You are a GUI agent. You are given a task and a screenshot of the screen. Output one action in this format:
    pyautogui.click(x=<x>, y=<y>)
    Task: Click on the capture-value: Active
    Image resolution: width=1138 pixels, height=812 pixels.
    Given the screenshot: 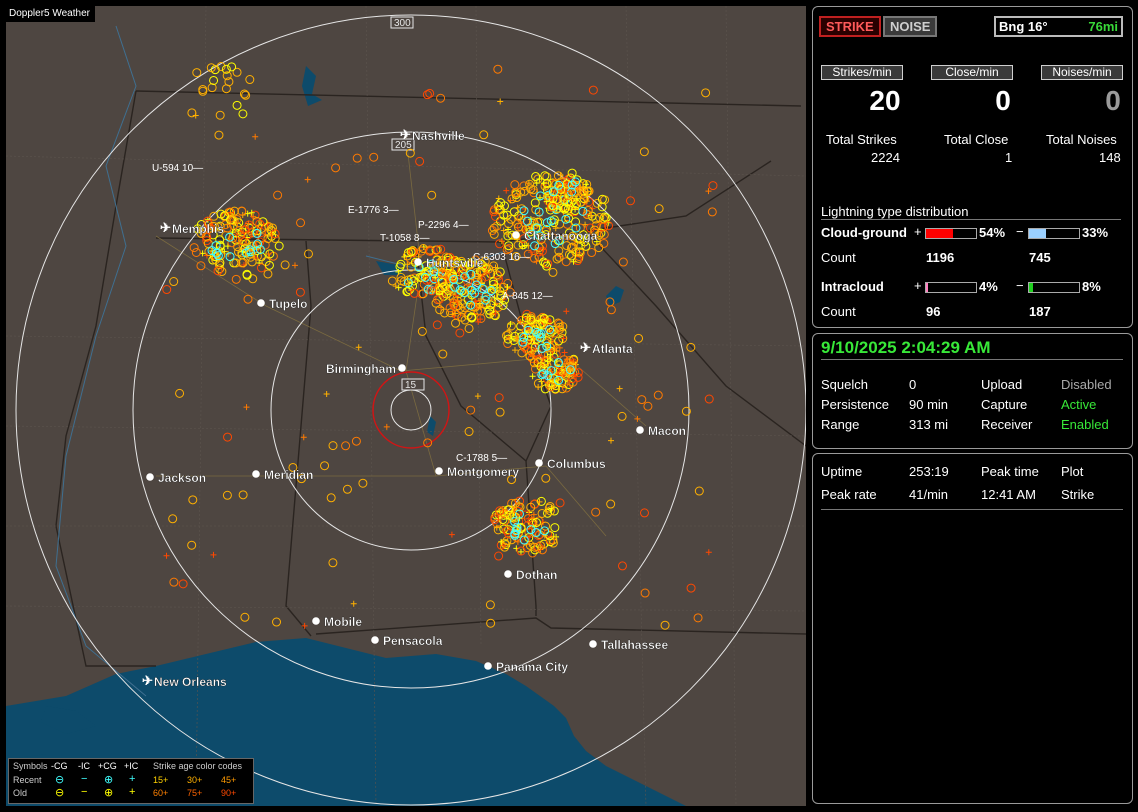 What is the action you would take?
    pyautogui.click(x=1078, y=404)
    